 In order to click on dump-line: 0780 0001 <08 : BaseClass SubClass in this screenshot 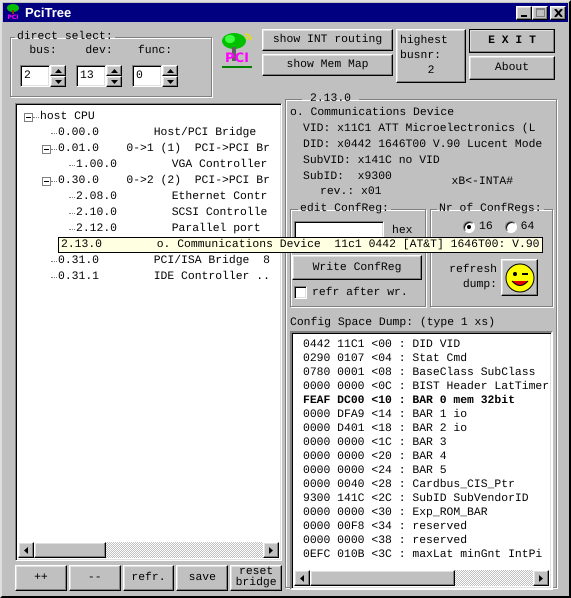, I will do `click(419, 373)`.